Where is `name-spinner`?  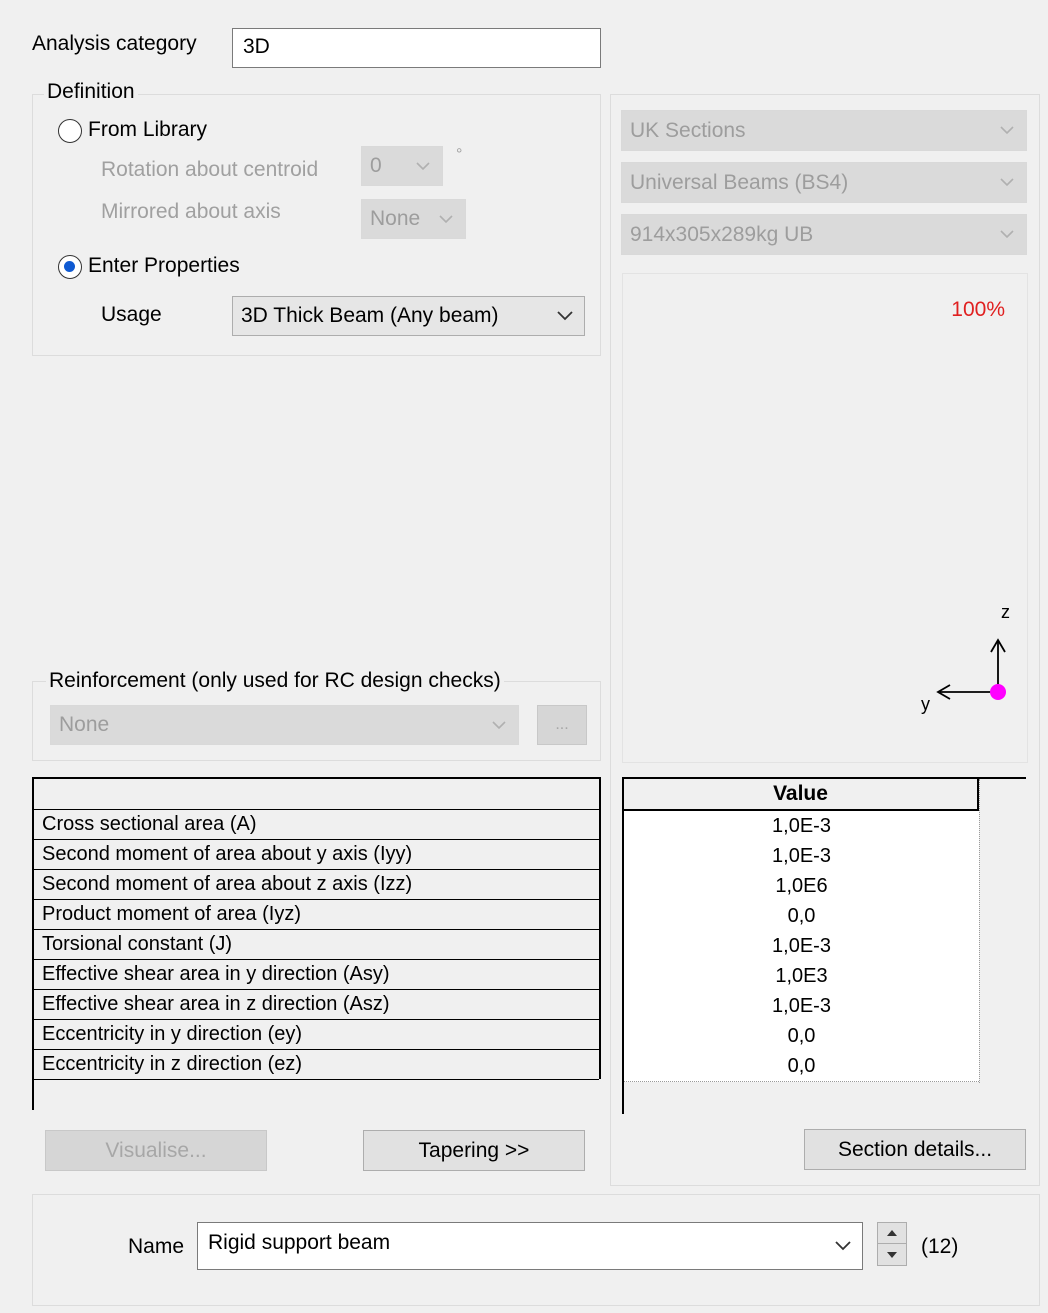 name-spinner is located at coordinates (892, 1244).